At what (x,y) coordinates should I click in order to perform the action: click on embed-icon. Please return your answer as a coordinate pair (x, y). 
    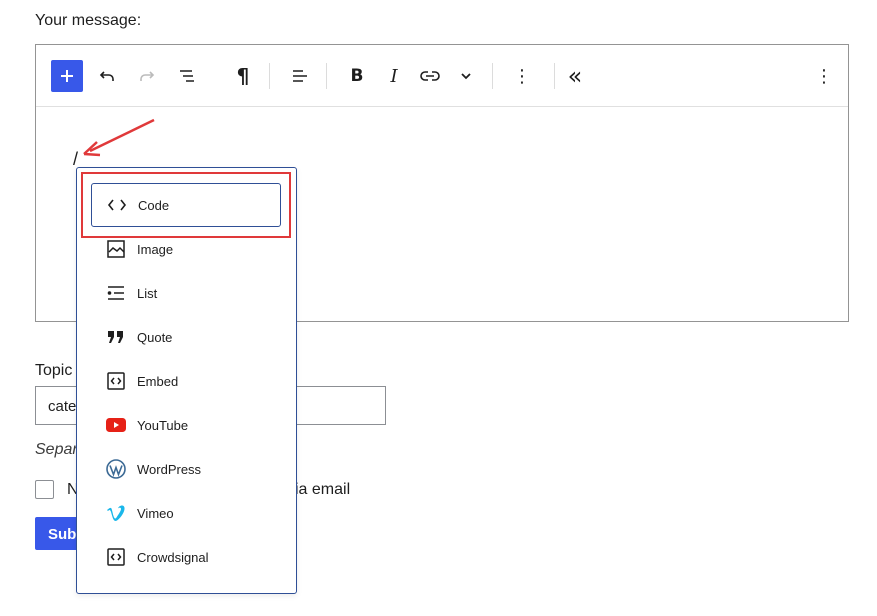
    Looking at the image, I should click on (116, 381).